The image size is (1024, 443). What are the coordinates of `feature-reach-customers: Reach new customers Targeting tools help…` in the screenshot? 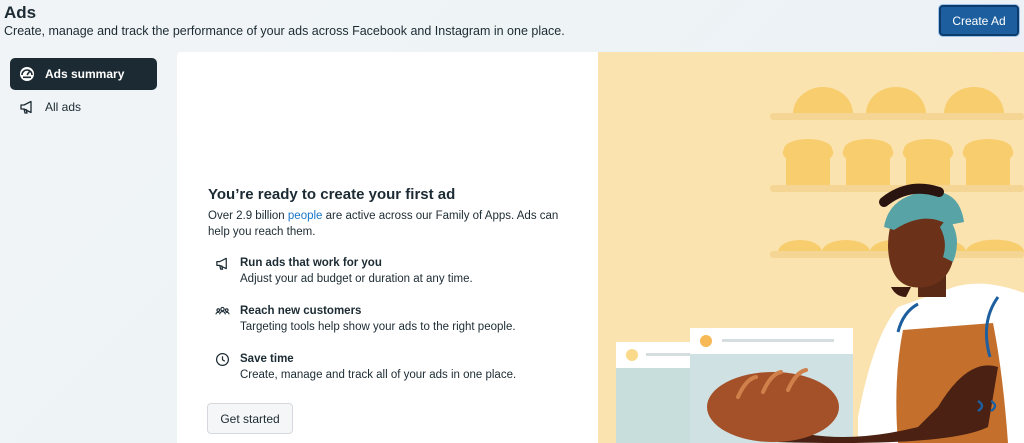 It's located at (365, 319).